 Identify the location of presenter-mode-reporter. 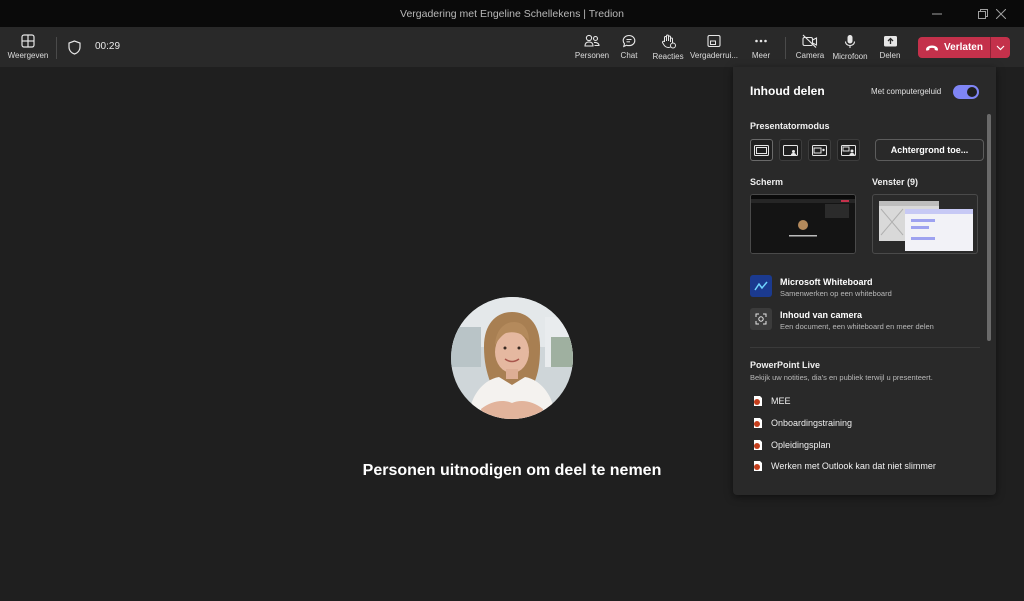
(848, 150).